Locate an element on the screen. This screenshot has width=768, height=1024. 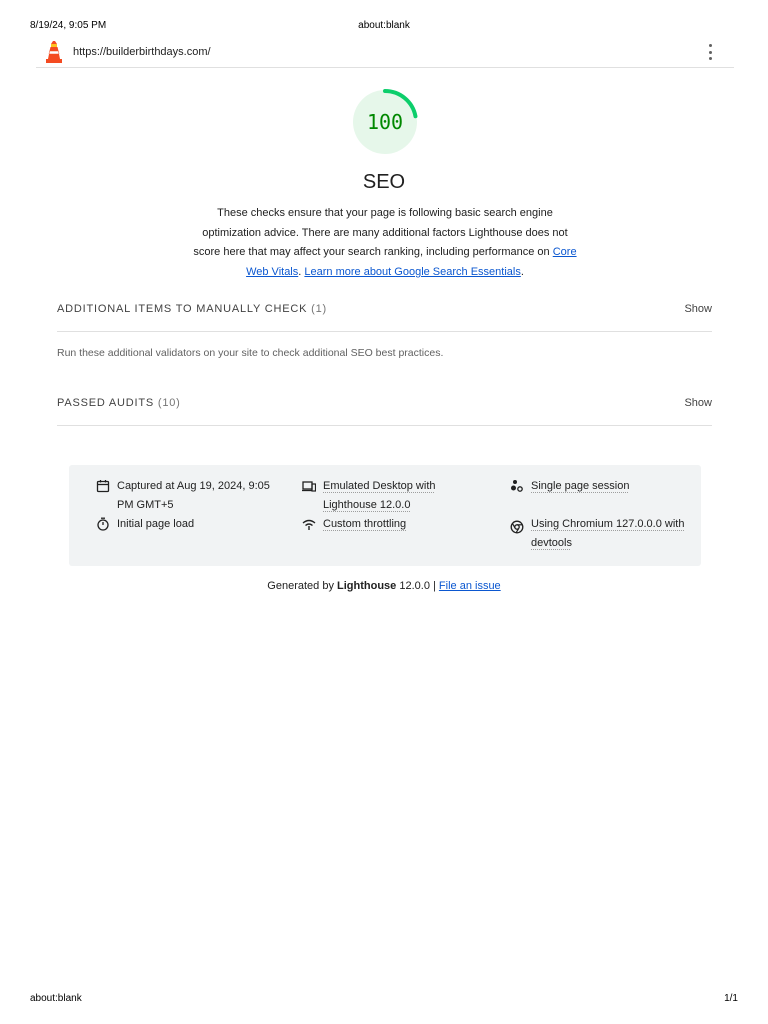
stopwatch-icon is located at coordinates (103, 524).